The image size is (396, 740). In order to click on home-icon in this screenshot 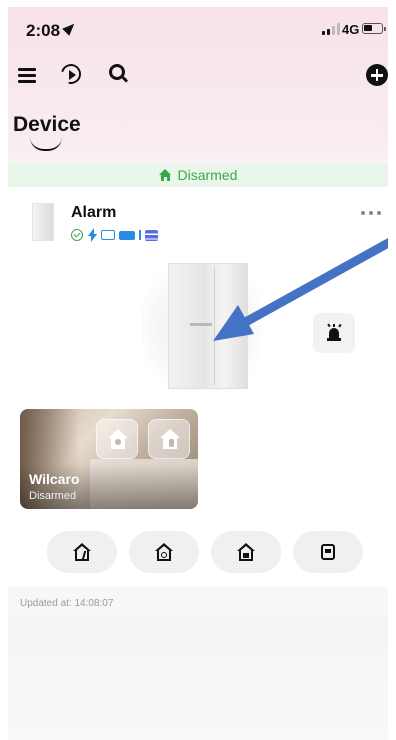, I will do `click(165, 175)`.